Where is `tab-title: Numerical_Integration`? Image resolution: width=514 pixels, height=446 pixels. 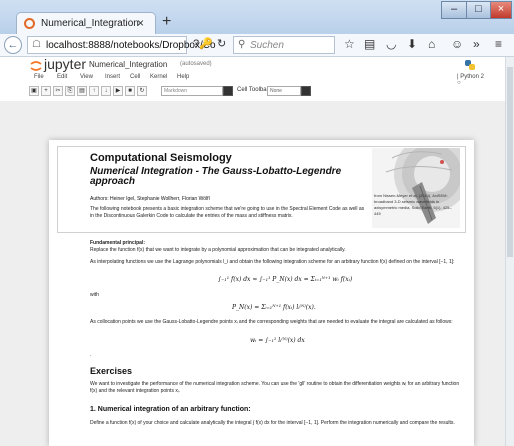
tab-title: Numerical_Integration is located at coordinates (90, 23).